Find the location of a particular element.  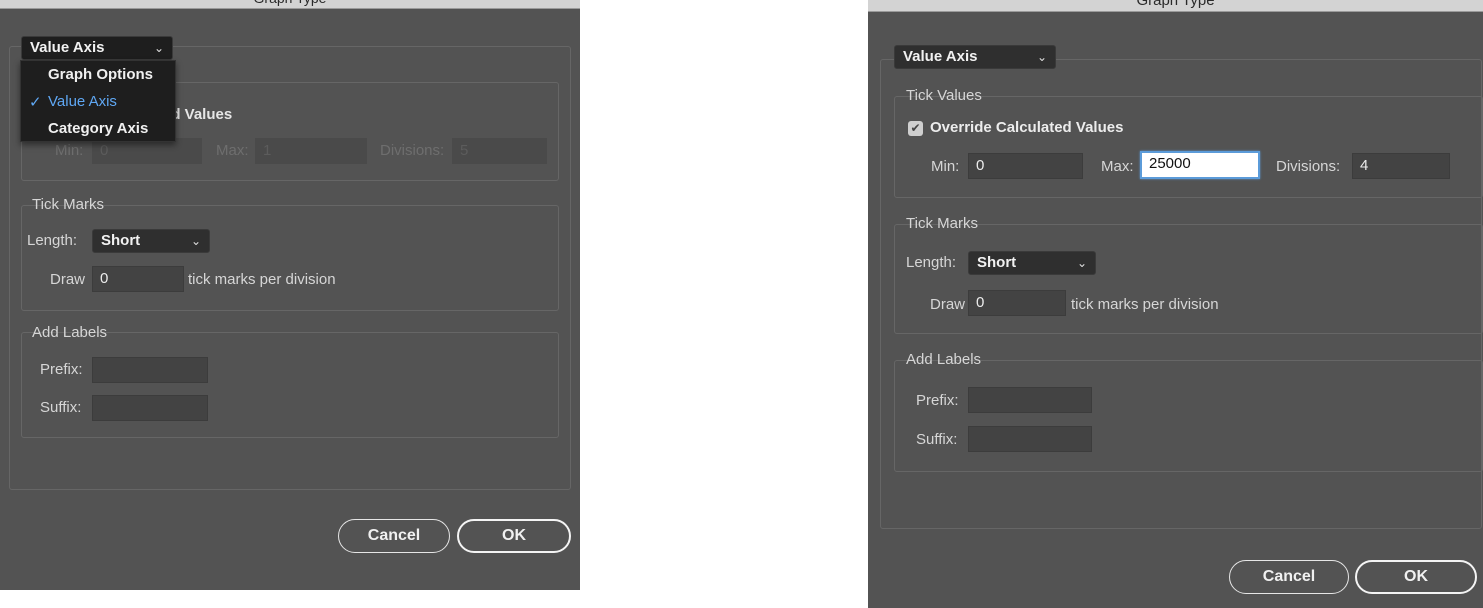

max-field: 1 is located at coordinates (311, 151).